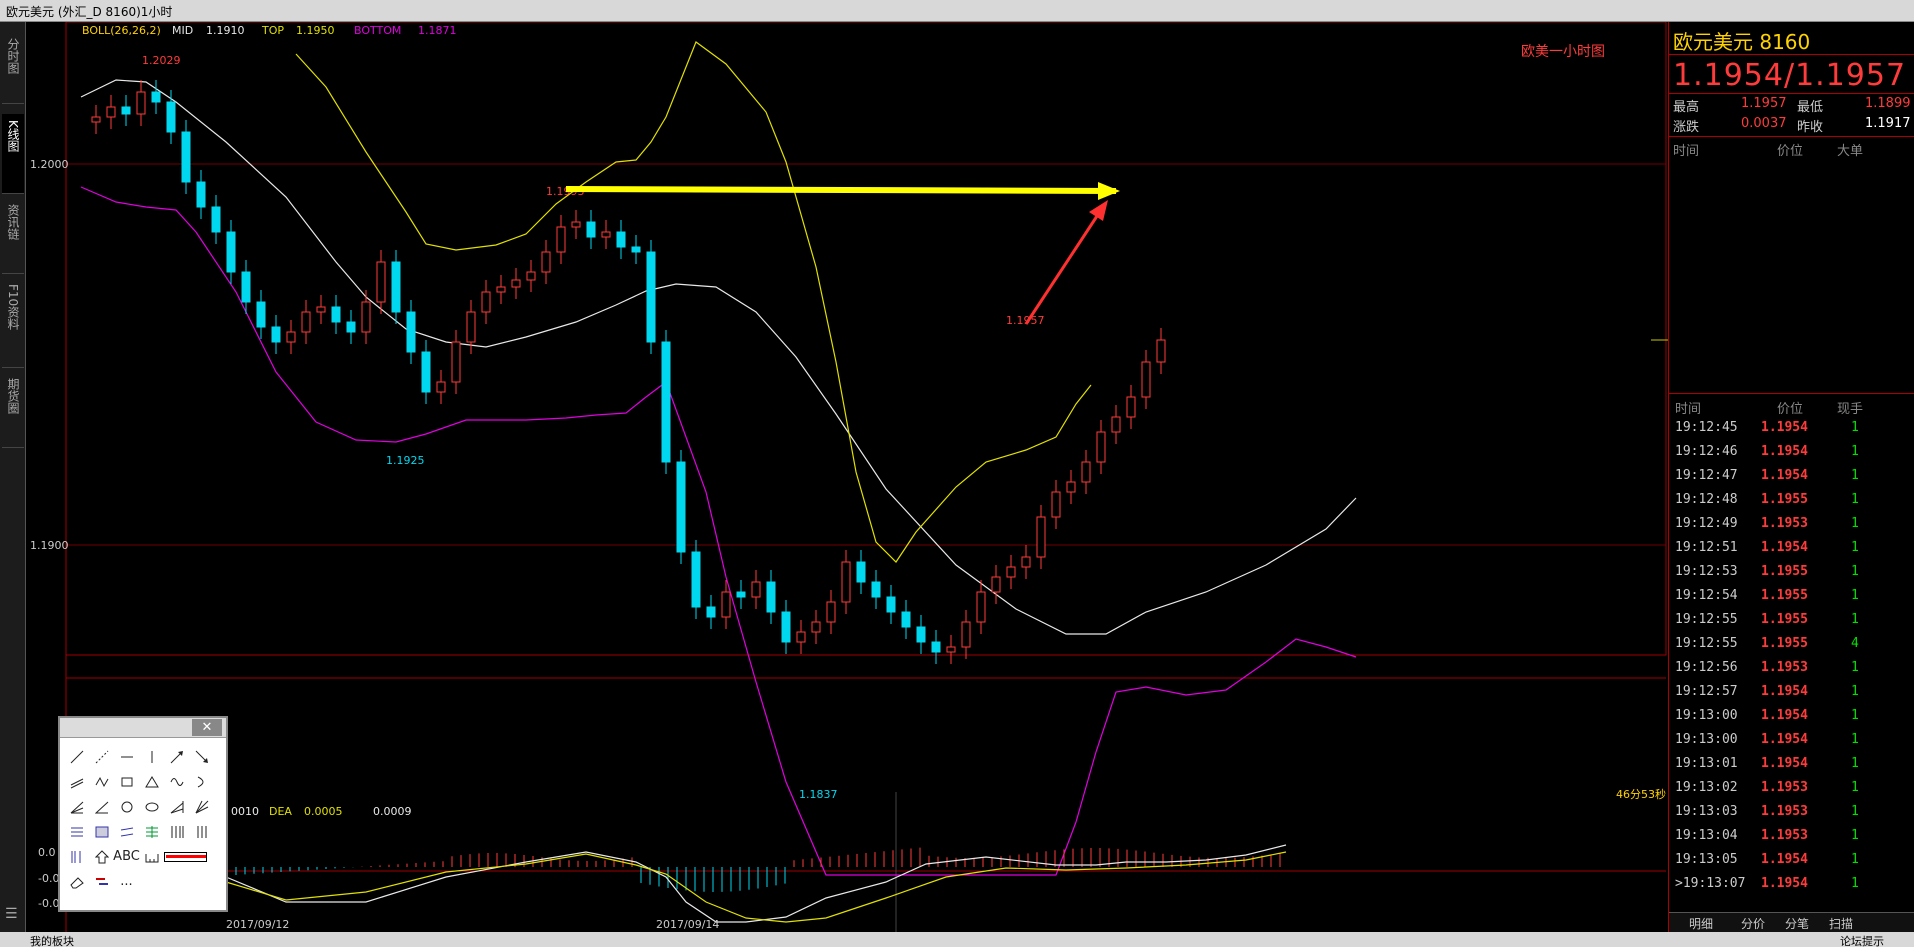  I want to click on quote-name: 欧元美元, so click(1713, 42).